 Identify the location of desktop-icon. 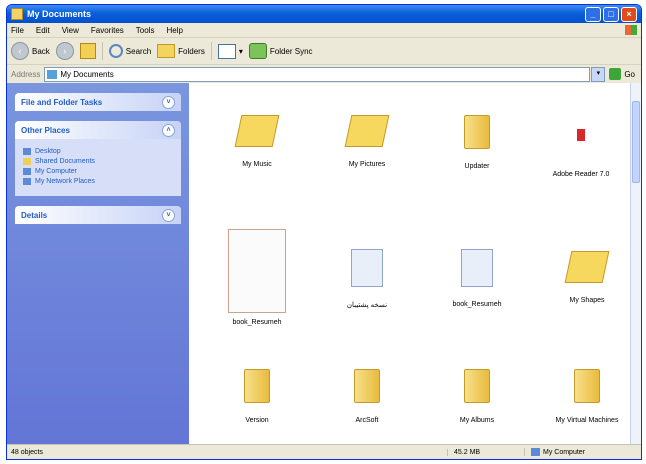
(27, 151).